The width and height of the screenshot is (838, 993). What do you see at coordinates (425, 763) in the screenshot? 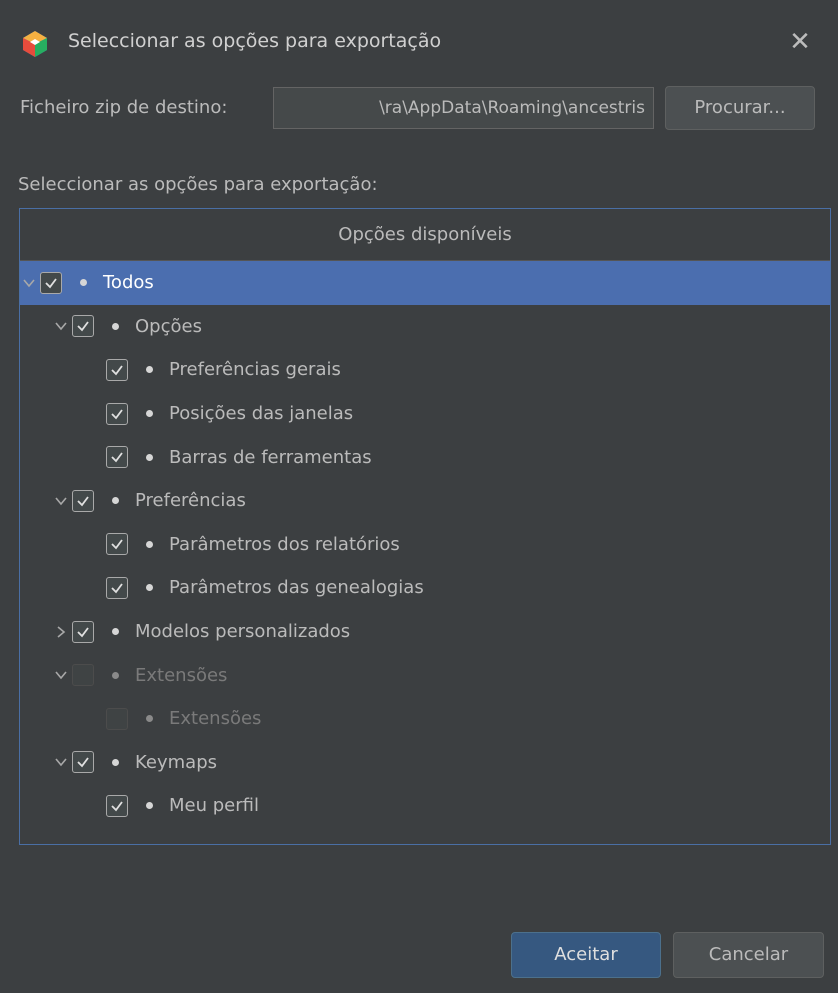
I see `tree-row: Keymaps` at bounding box center [425, 763].